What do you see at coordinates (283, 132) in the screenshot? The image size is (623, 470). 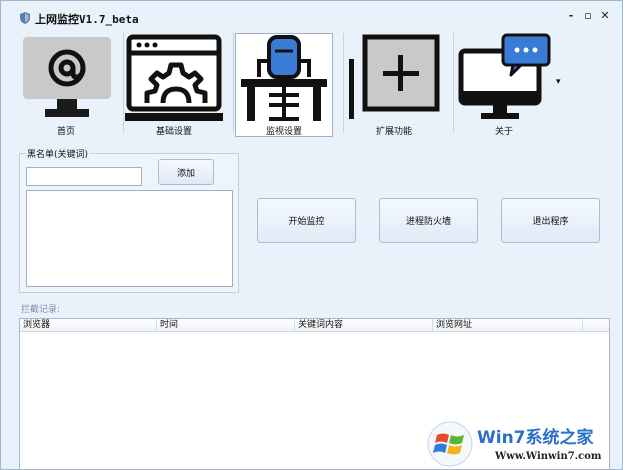 I see `toolbar-label-monitor-settings: 监视设置` at bounding box center [283, 132].